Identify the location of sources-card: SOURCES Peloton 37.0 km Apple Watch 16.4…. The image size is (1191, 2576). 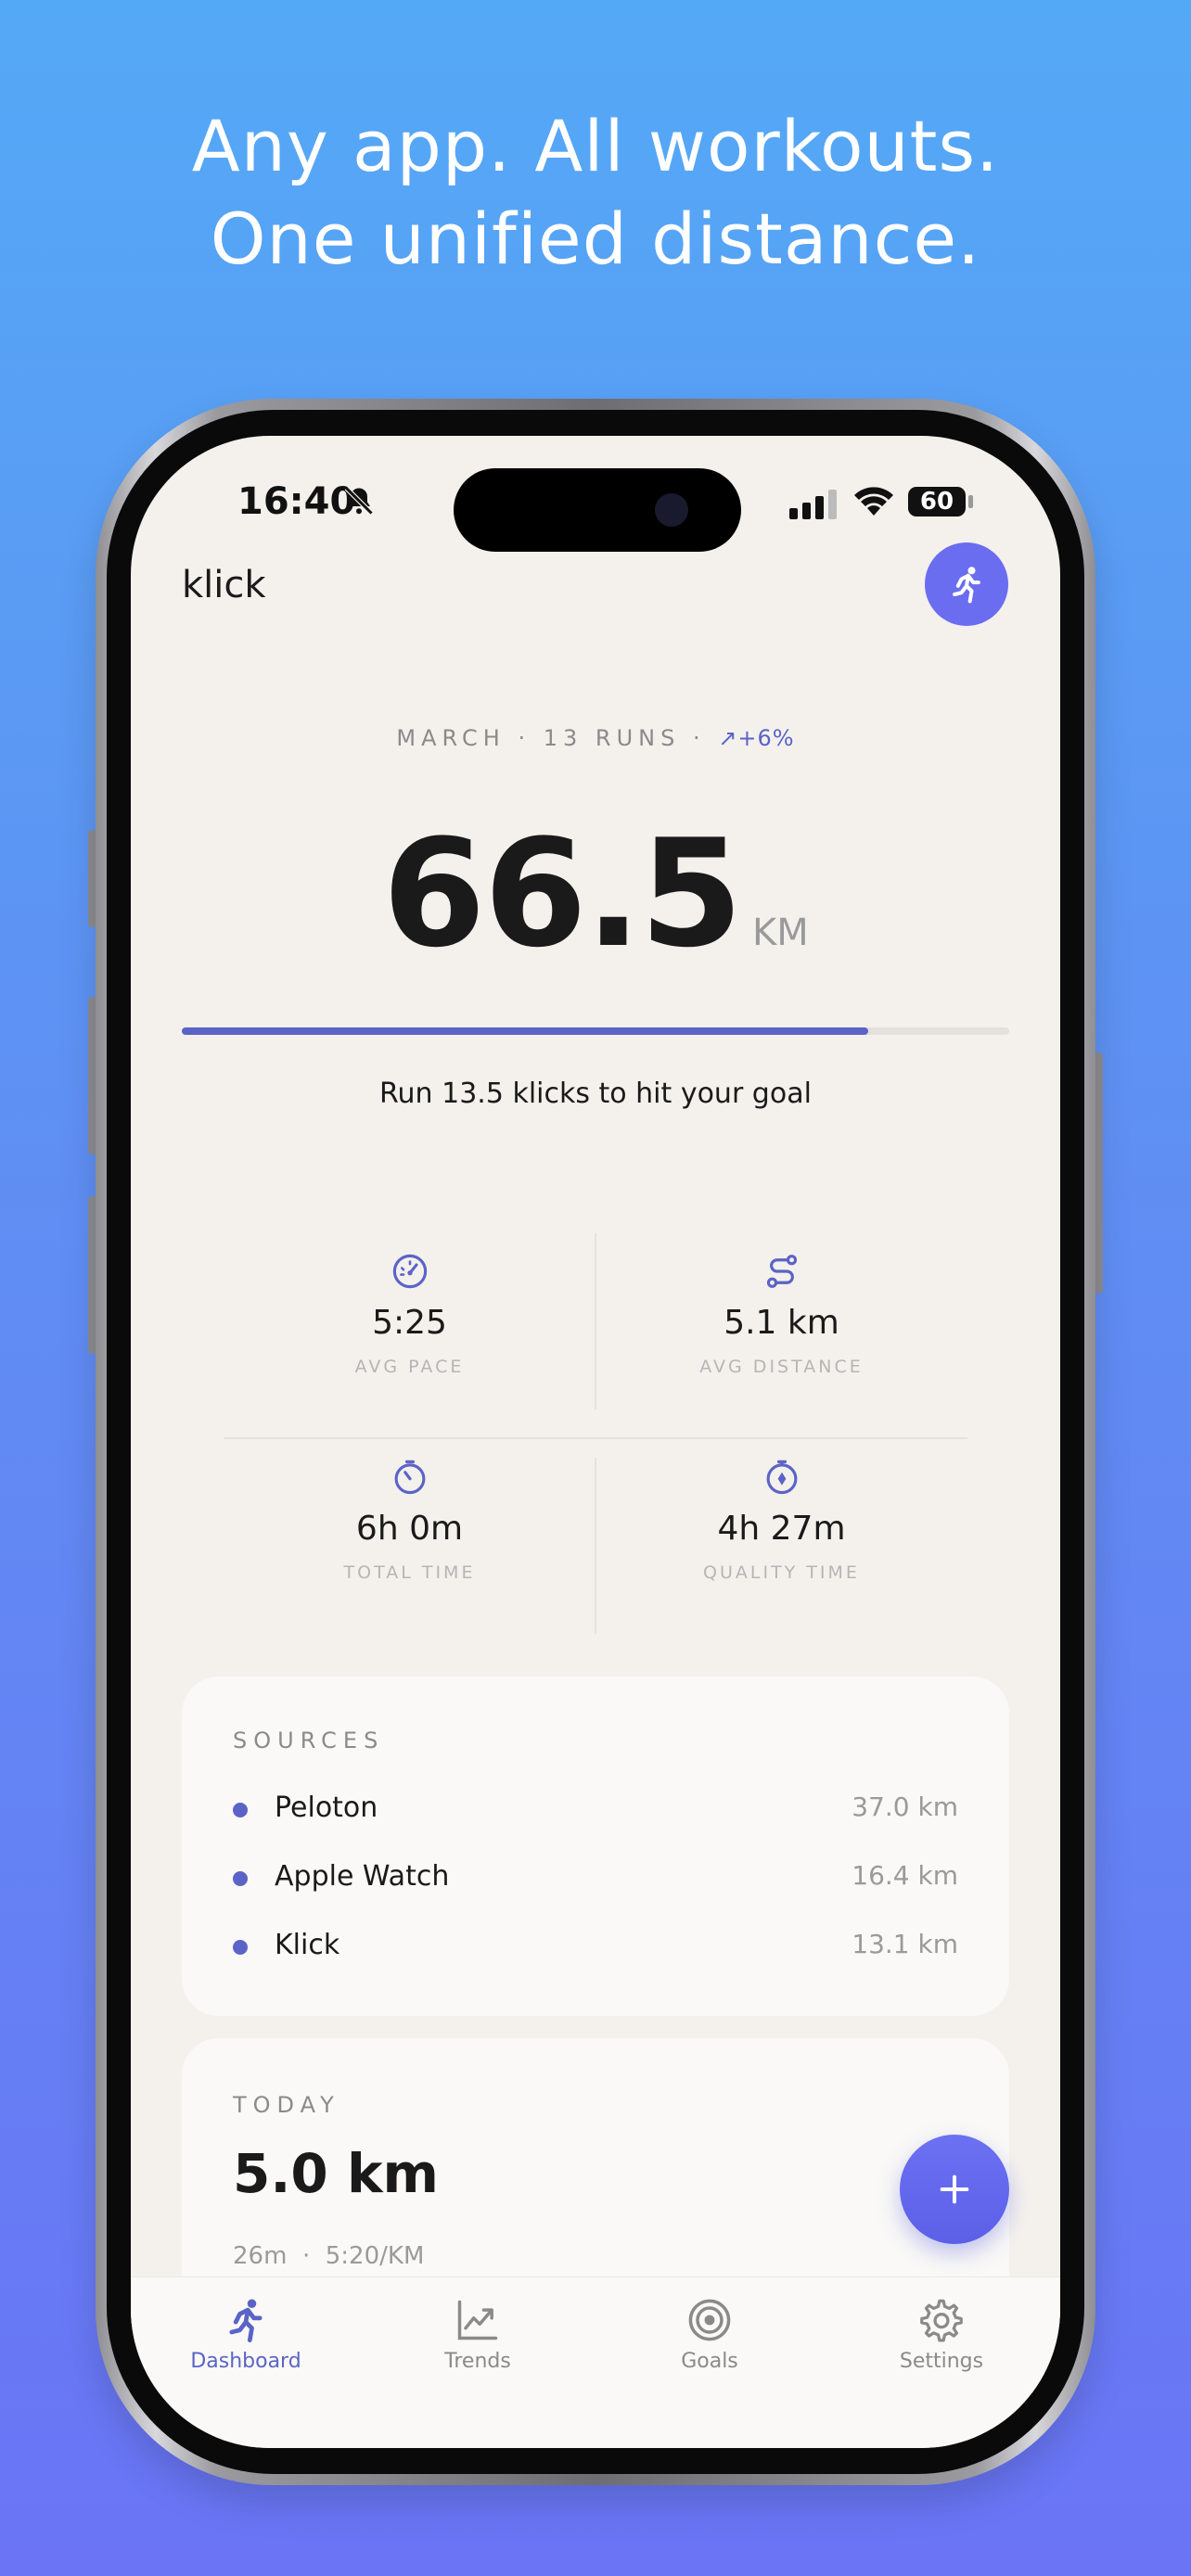
(595, 1847).